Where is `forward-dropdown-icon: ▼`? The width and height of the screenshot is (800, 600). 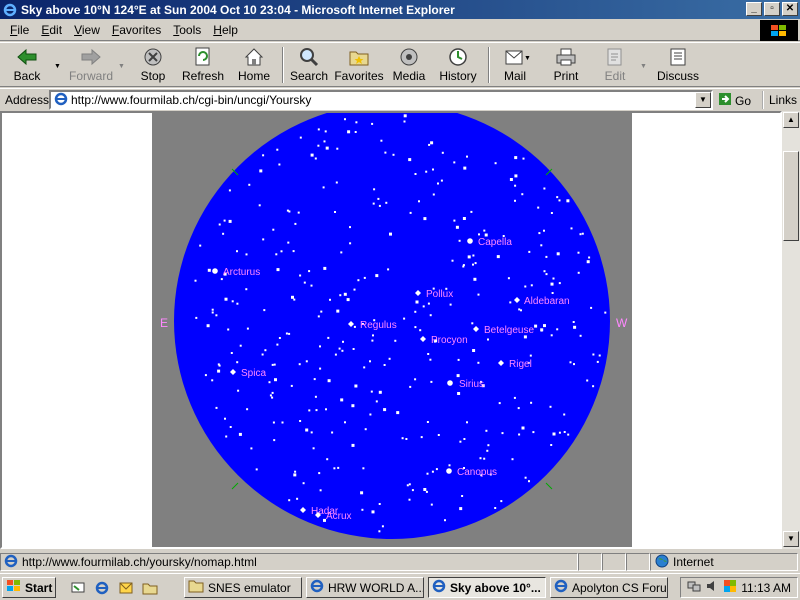
forward-dropdown-icon: ▼ is located at coordinates (121, 66).